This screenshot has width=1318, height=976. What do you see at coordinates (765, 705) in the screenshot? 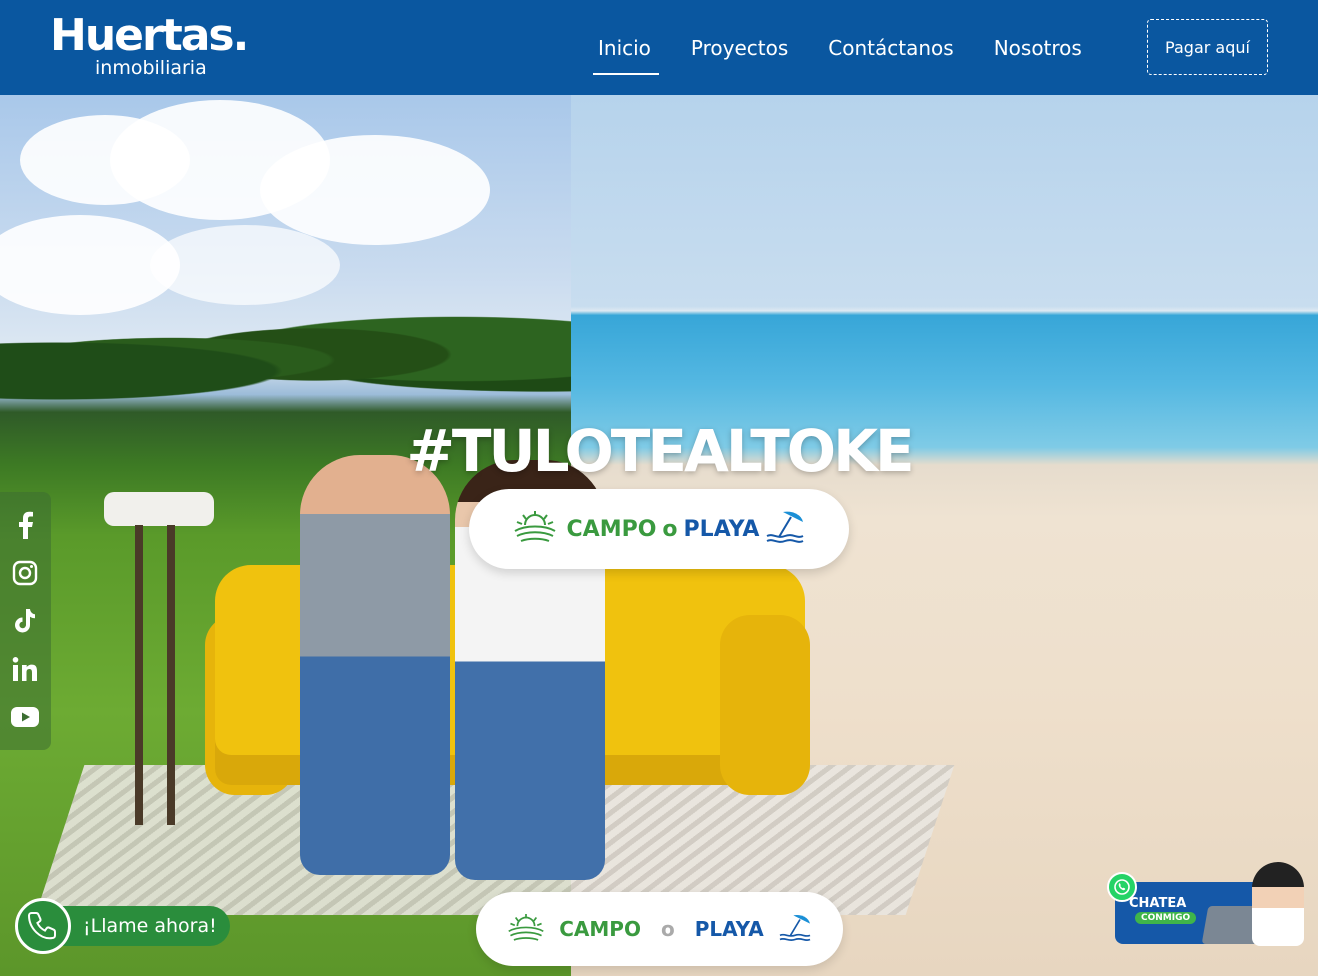
I see `couch-arm` at bounding box center [765, 705].